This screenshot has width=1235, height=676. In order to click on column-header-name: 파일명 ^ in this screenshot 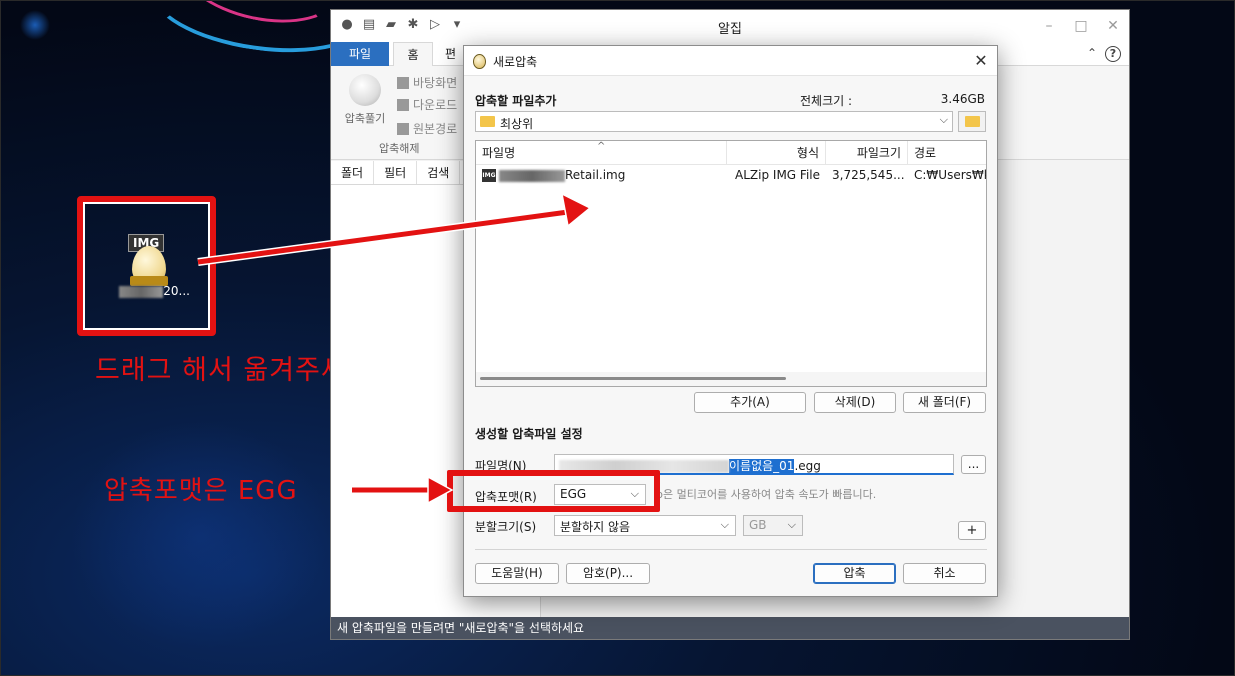, I will do `click(601, 153)`.